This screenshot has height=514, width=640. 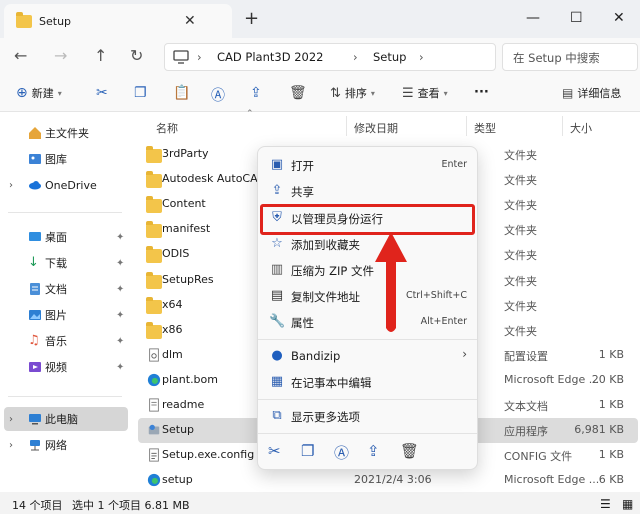 I want to click on notepad-icon: ▦, so click(x=277, y=381).